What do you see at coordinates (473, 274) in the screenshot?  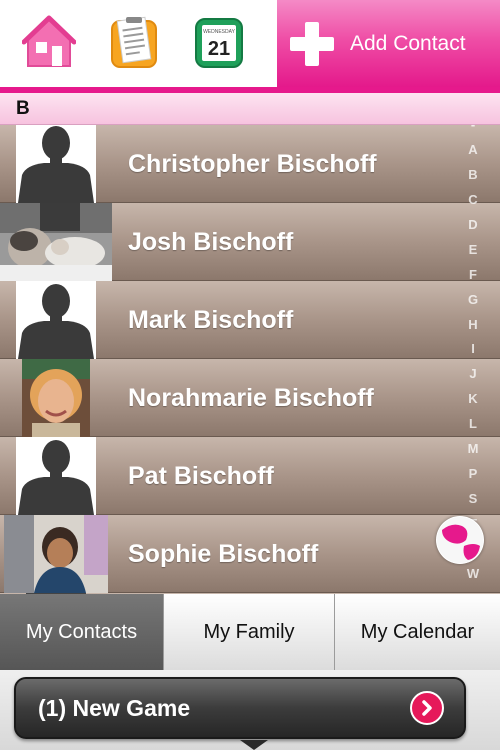 I see `alpha-index-letter: F` at bounding box center [473, 274].